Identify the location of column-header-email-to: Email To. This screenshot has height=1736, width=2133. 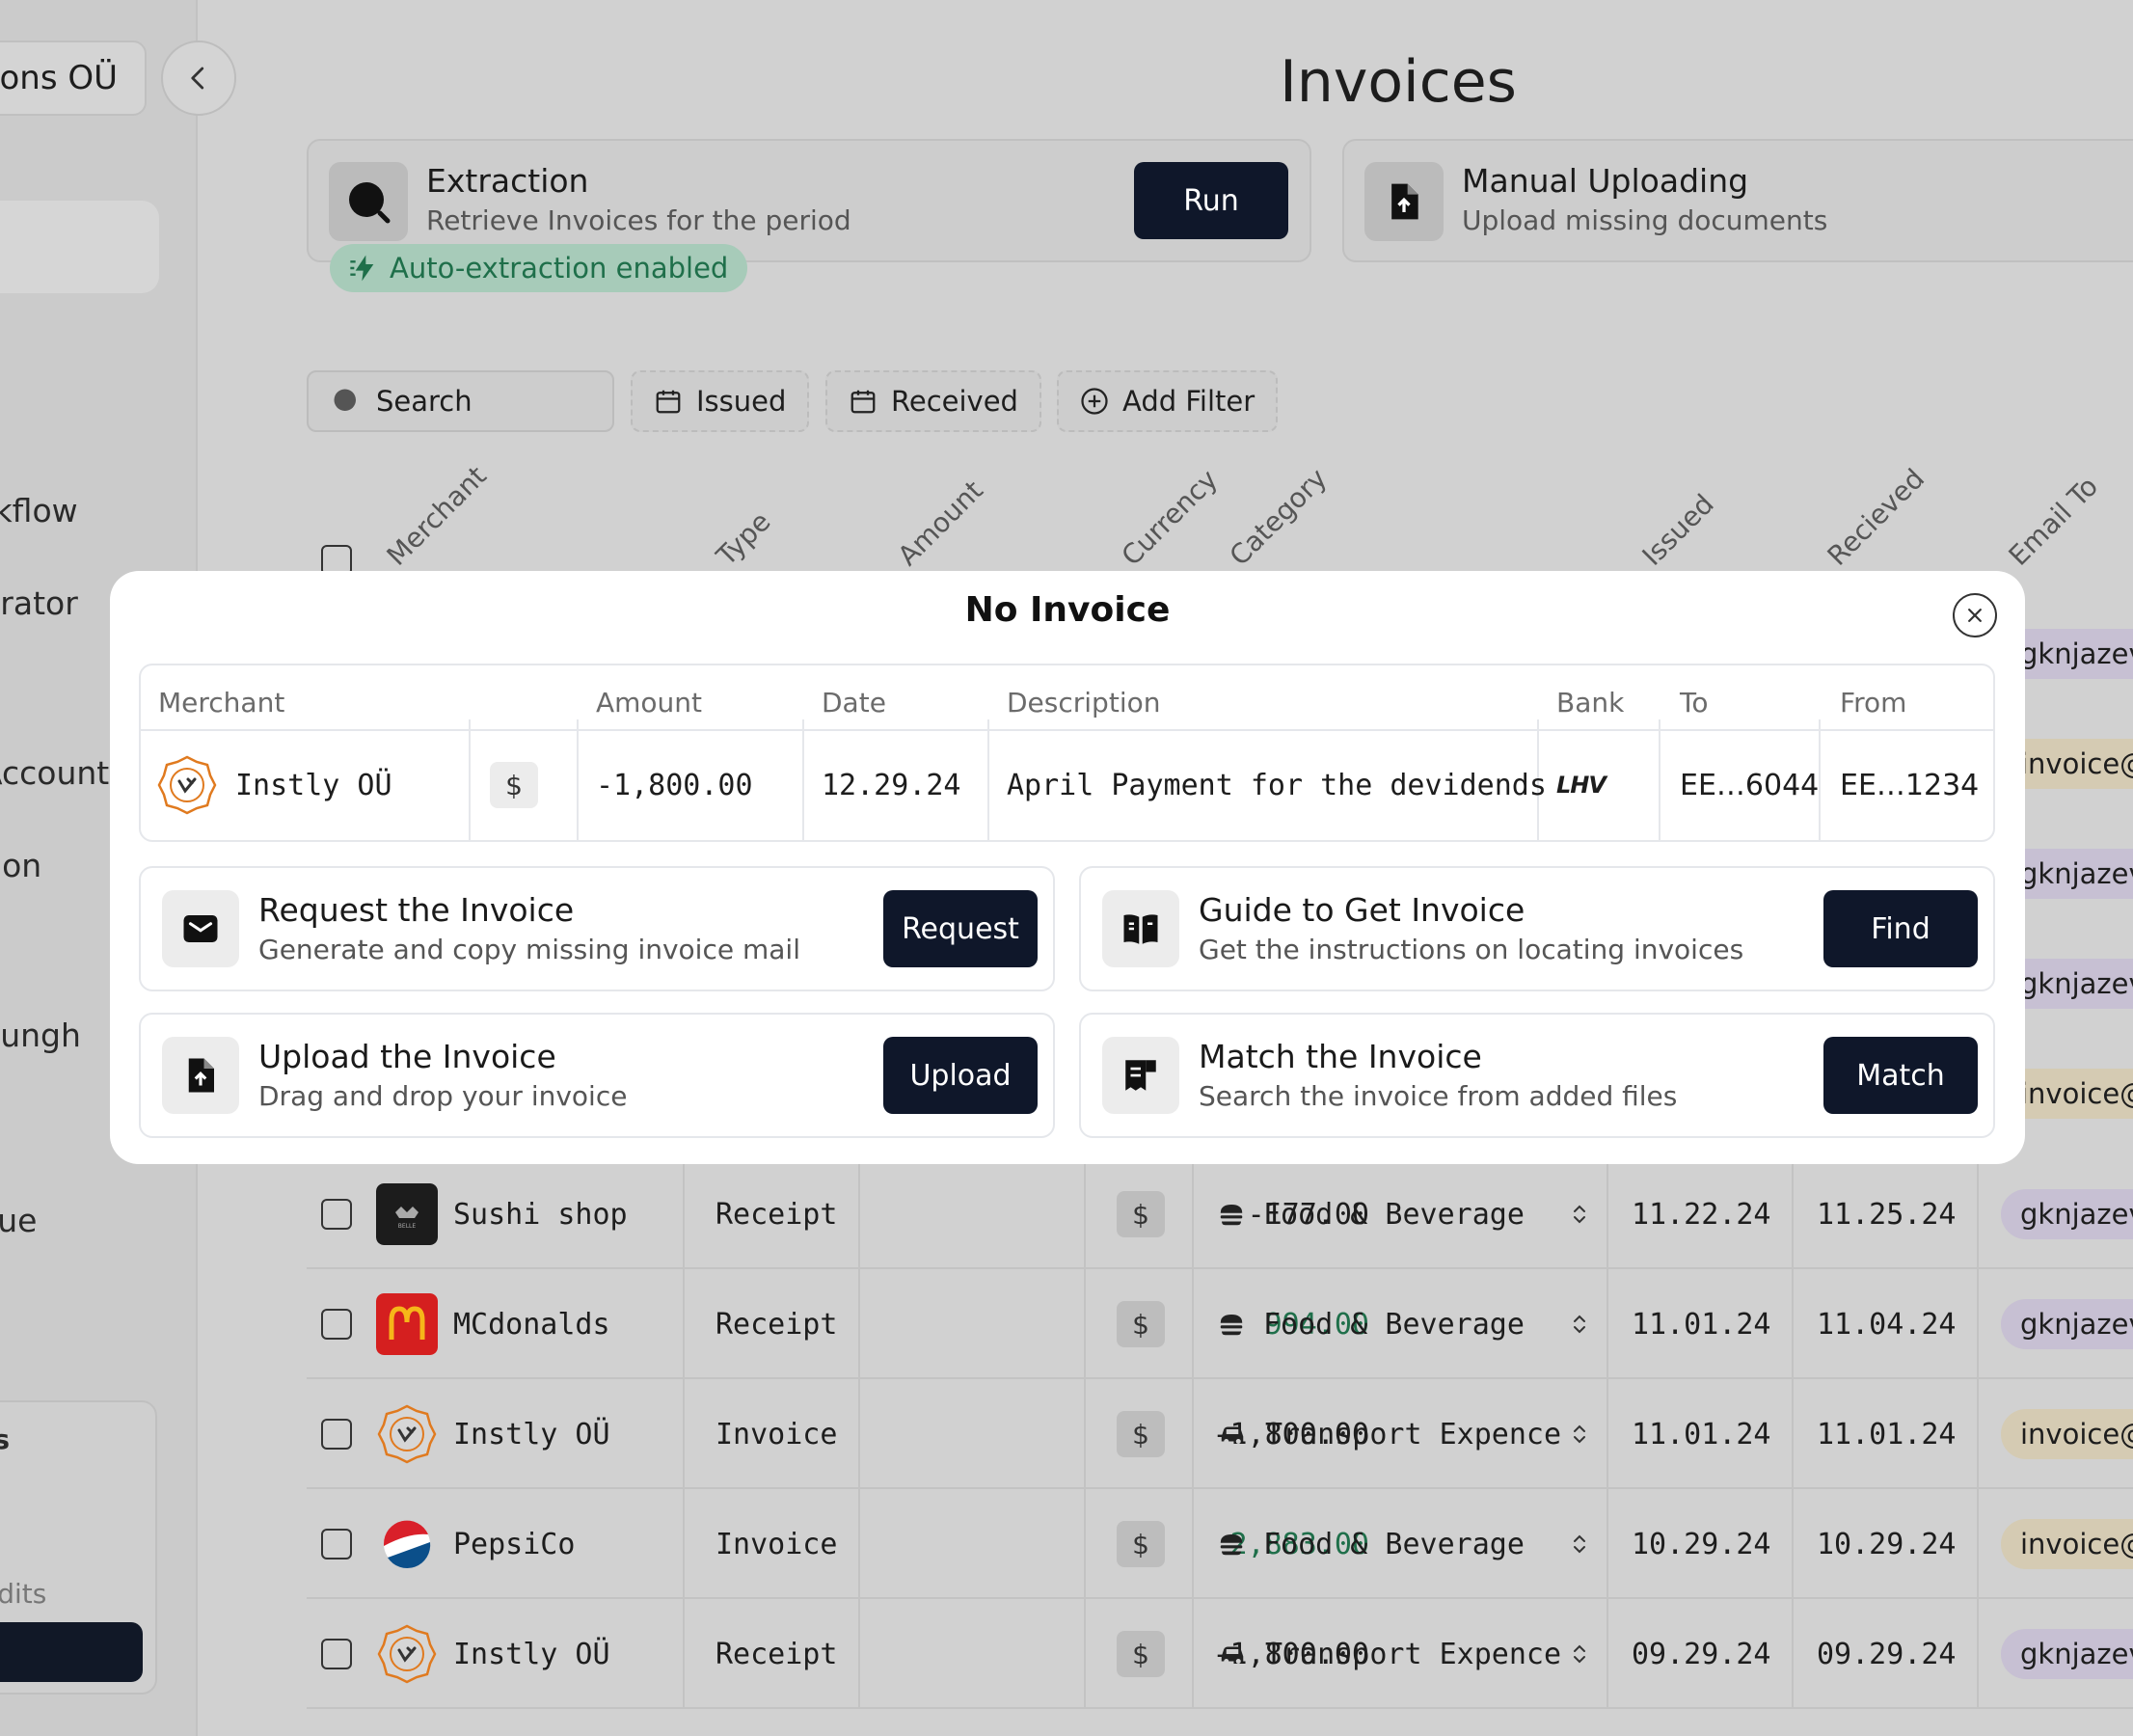
(2053, 521).